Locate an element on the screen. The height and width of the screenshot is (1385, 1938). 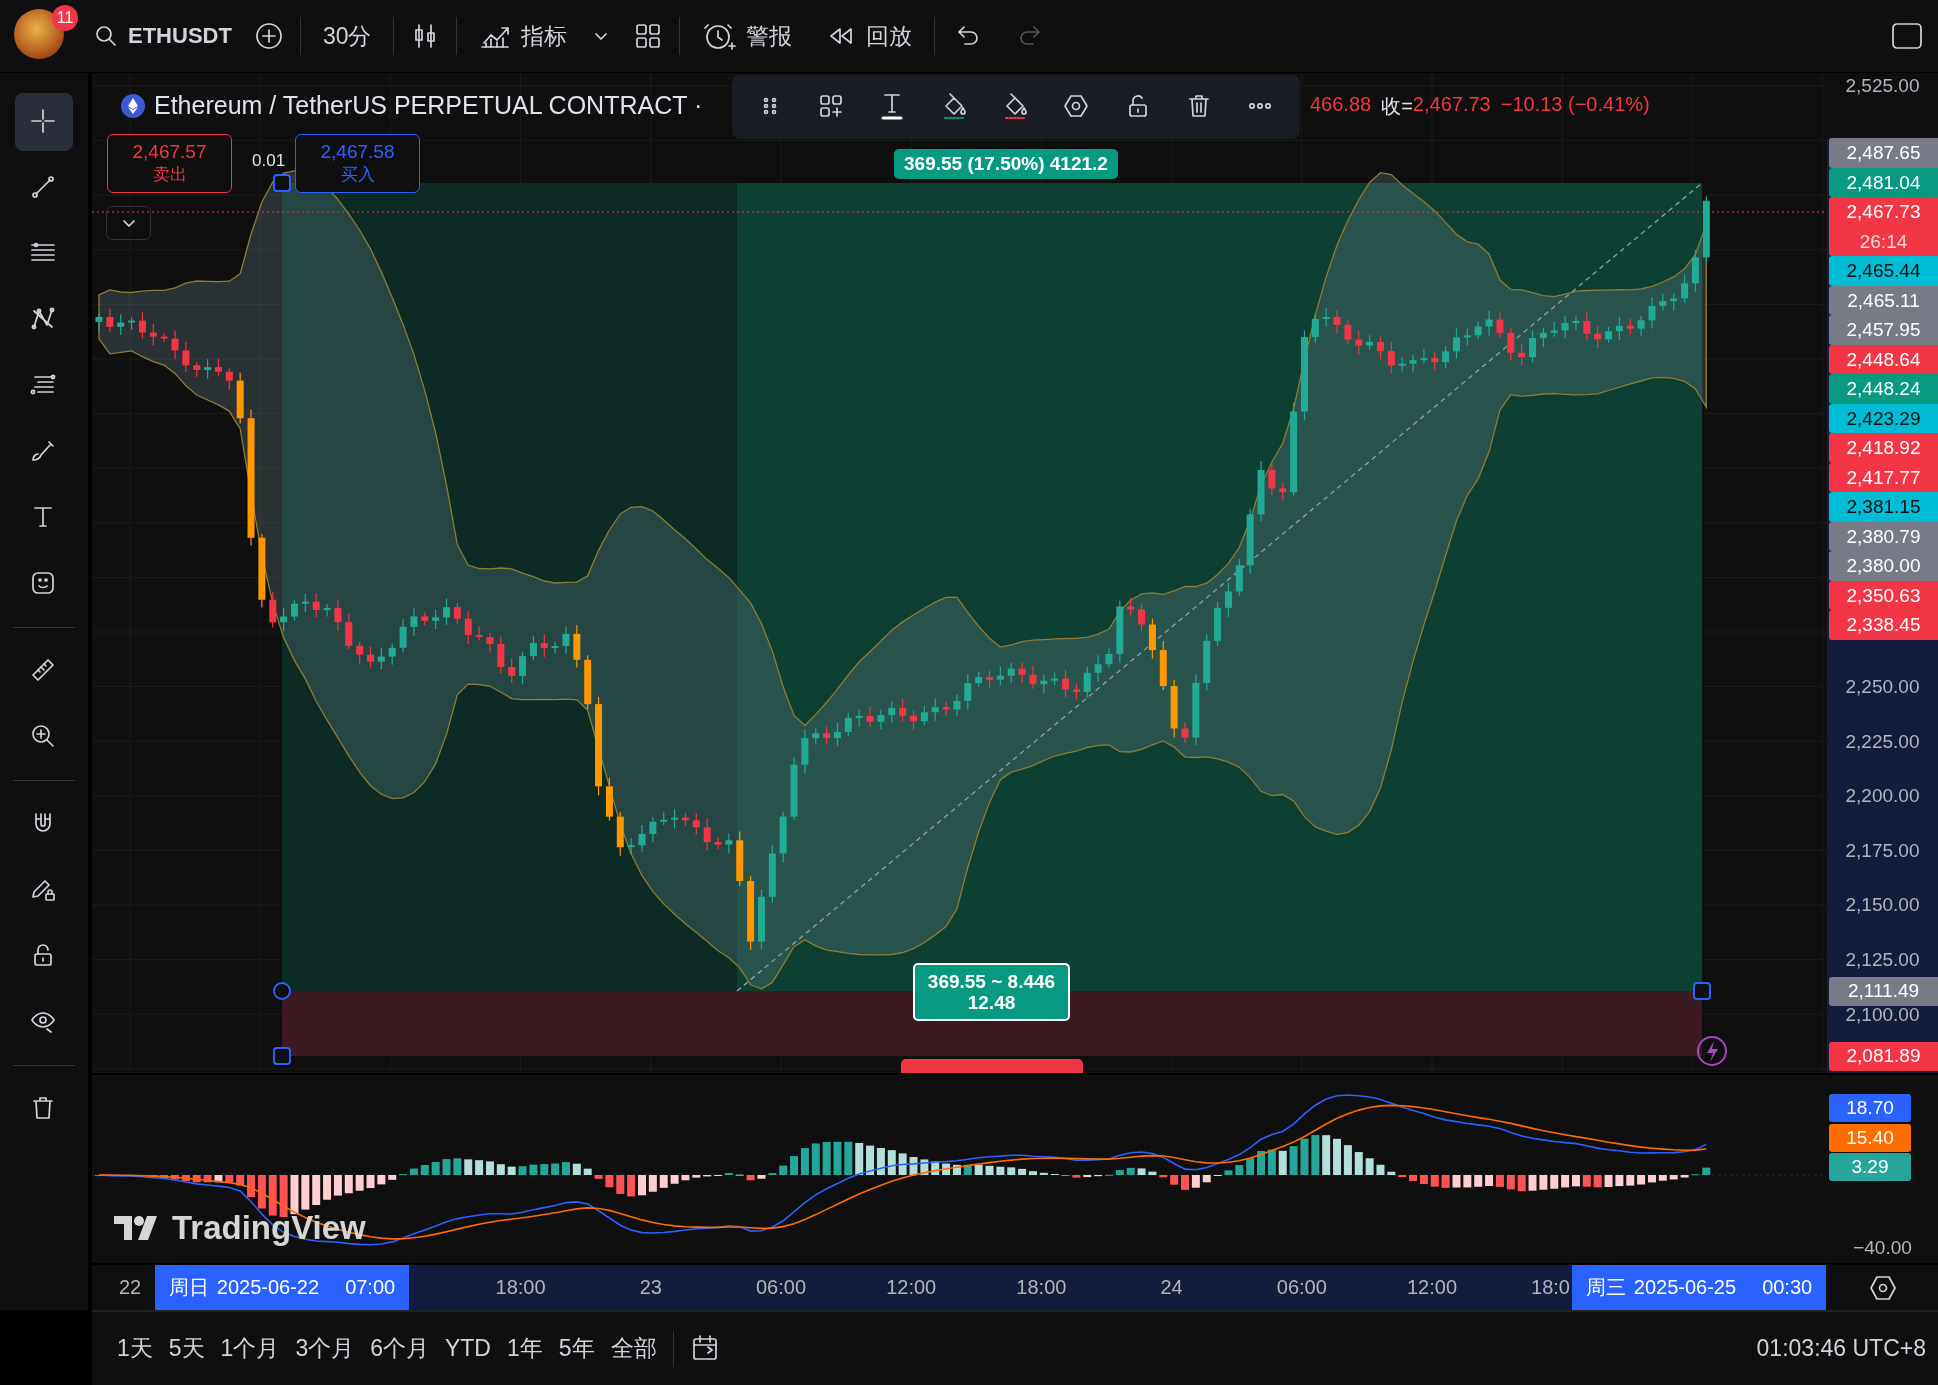
interval-button: 30分 is located at coordinates (347, 36).